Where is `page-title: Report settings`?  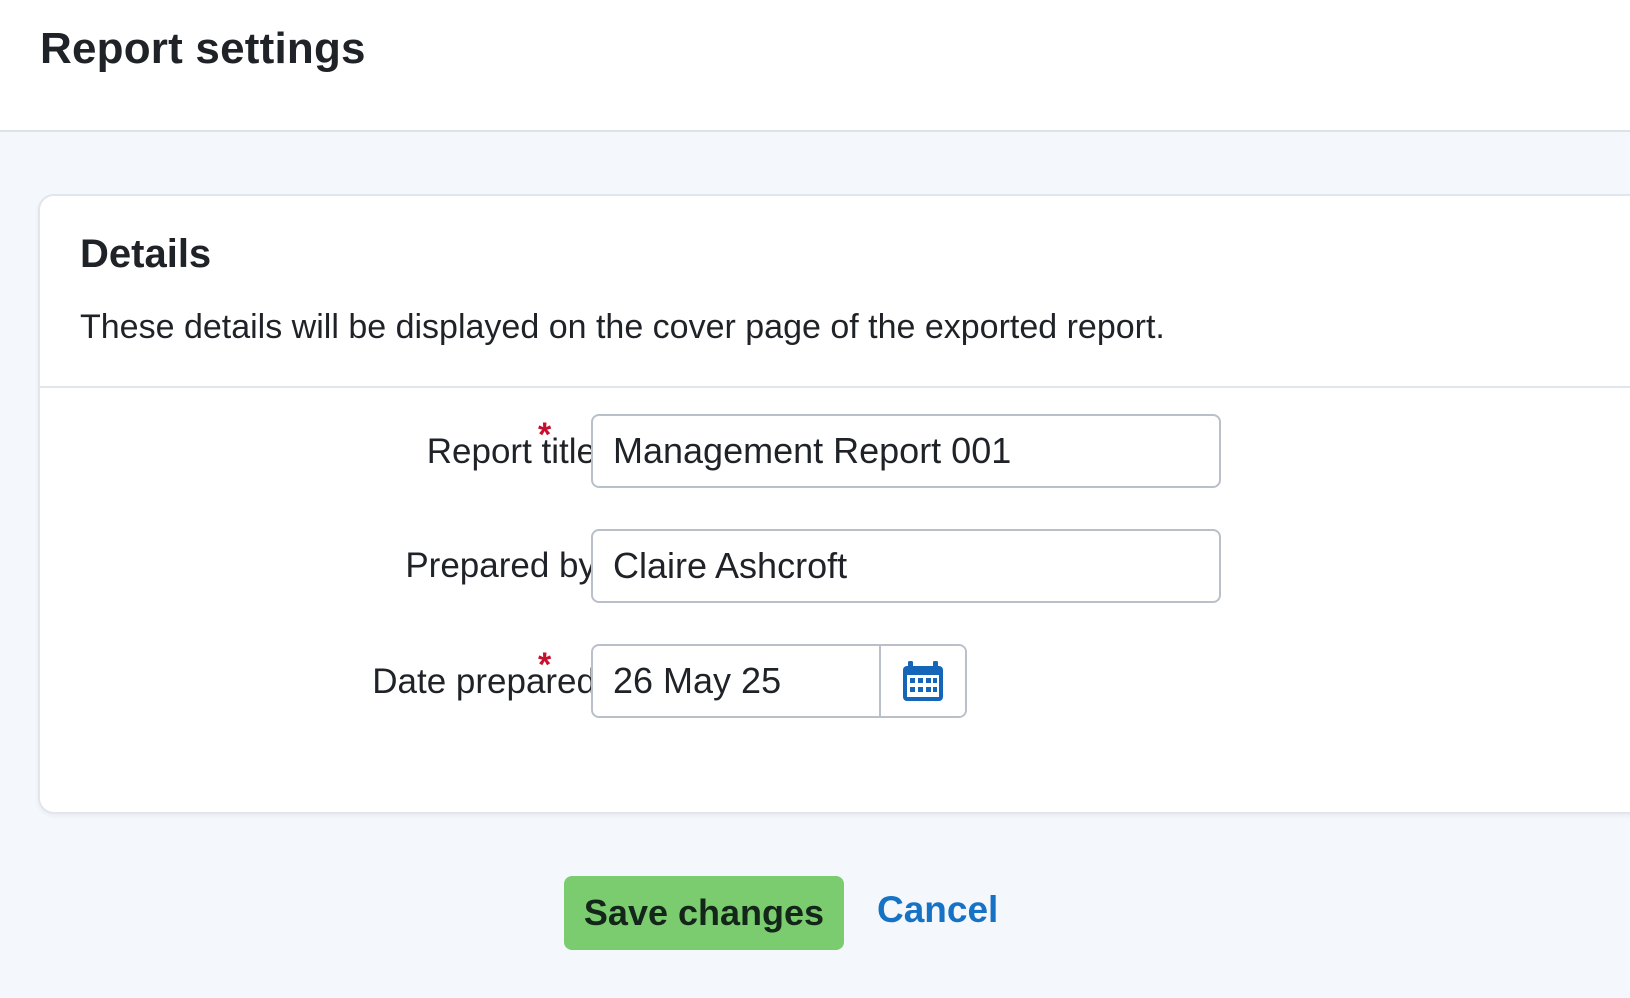
page-title: Report settings is located at coordinates (203, 48).